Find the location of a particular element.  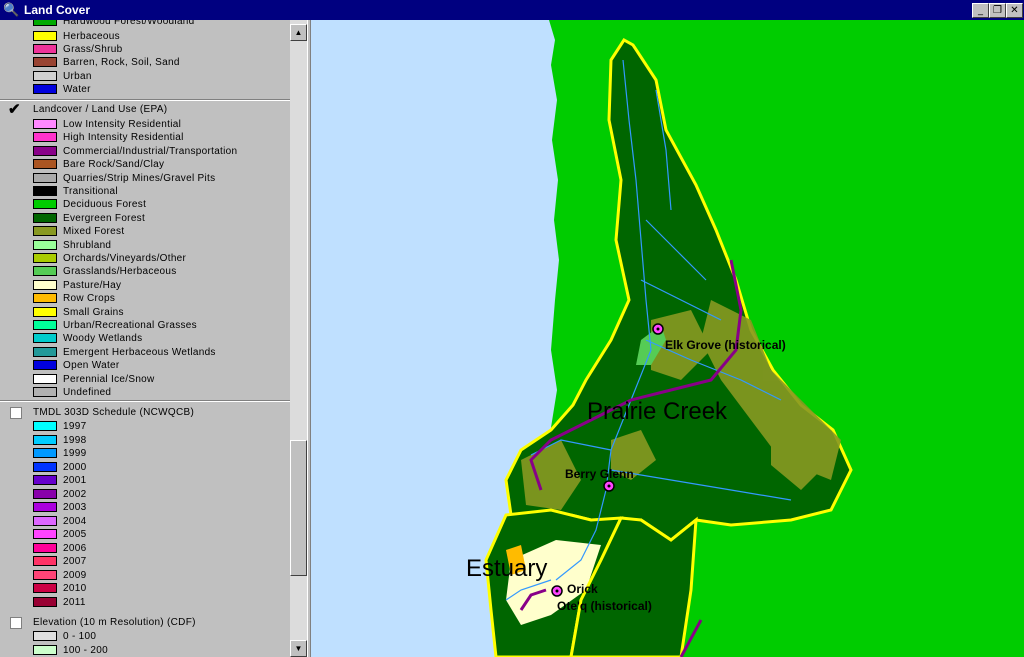

legend-item: Barren, Rock, Soil, Sand is located at coordinates (145, 62).